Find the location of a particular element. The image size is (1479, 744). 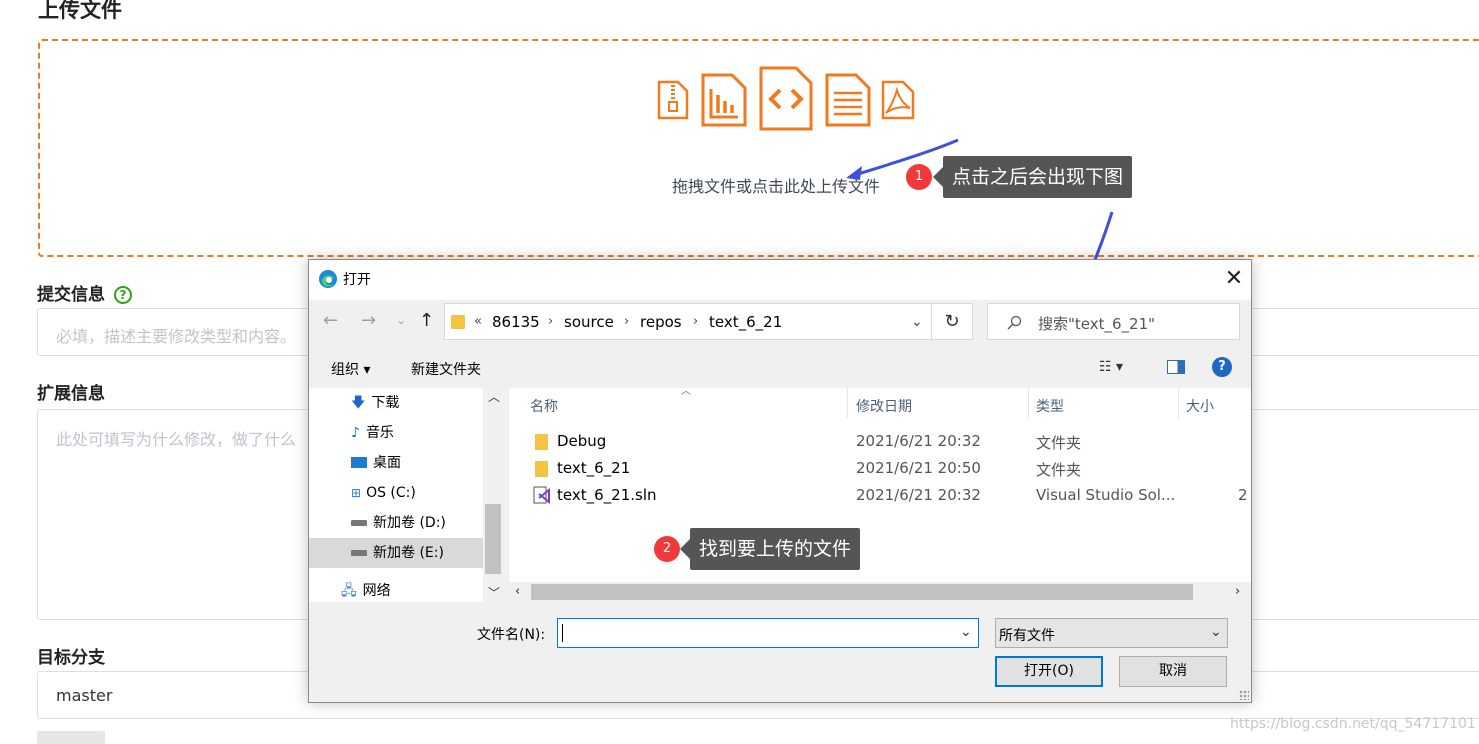

search-icon is located at coordinates (1014, 322).